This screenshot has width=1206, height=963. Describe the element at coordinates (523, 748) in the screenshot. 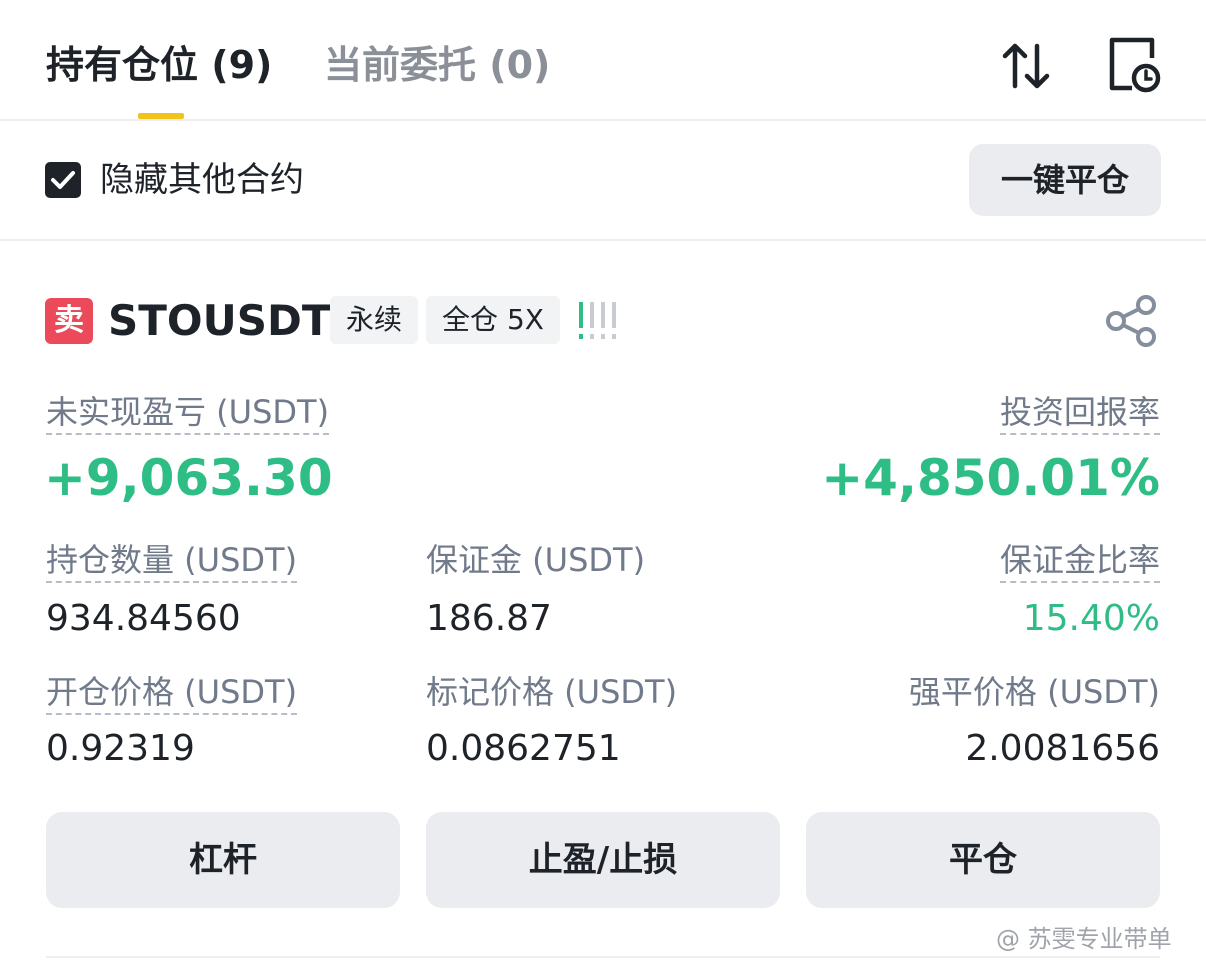

I see `mark-price-value: 0.0862751` at that location.